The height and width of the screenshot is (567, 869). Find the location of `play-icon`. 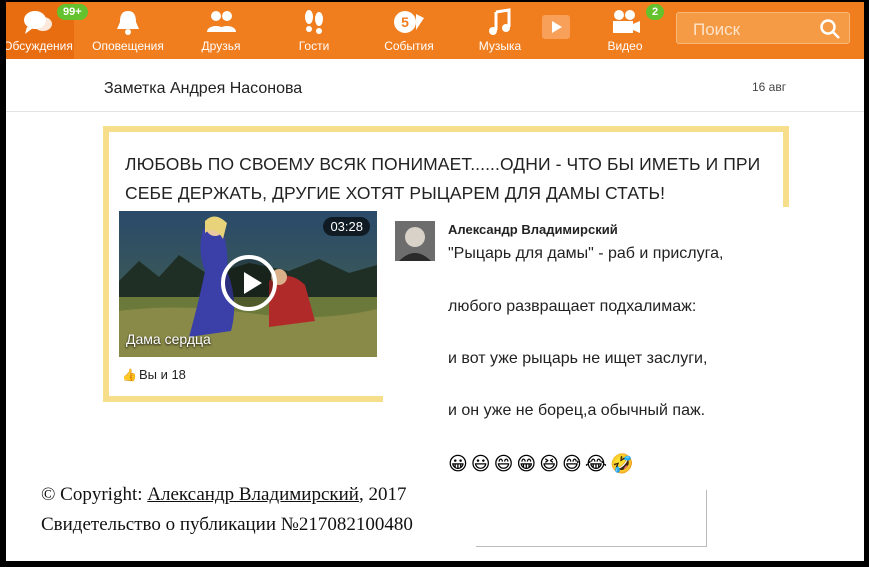

play-icon is located at coordinates (556, 27).